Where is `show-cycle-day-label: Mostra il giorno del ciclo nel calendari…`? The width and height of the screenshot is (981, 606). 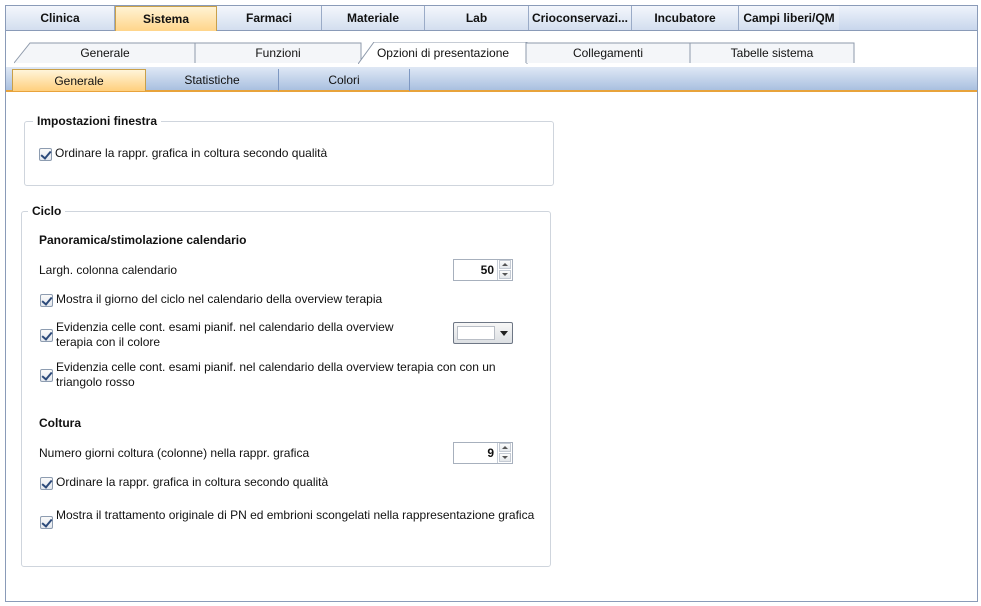
show-cycle-day-label: Mostra il giorno del ciclo nel calendari… is located at coordinates (219, 299).